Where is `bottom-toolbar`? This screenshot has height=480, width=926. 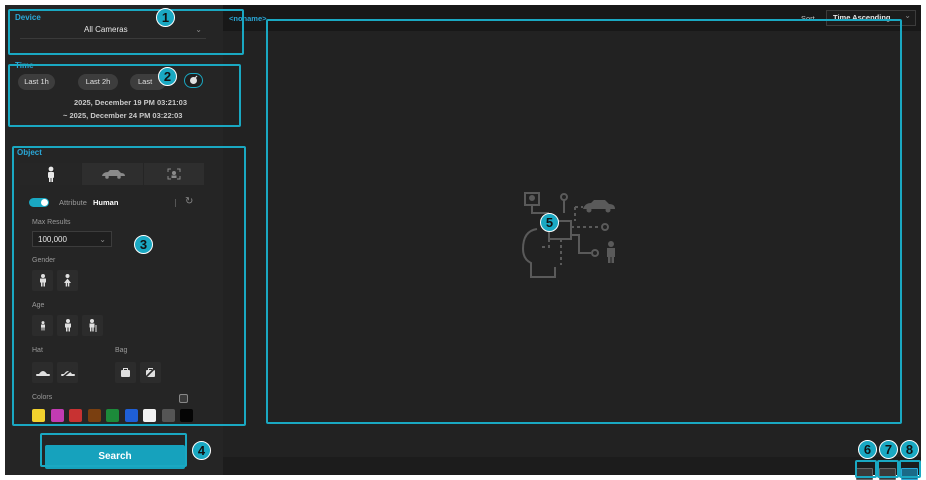
bottom-toolbar is located at coordinates (572, 466).